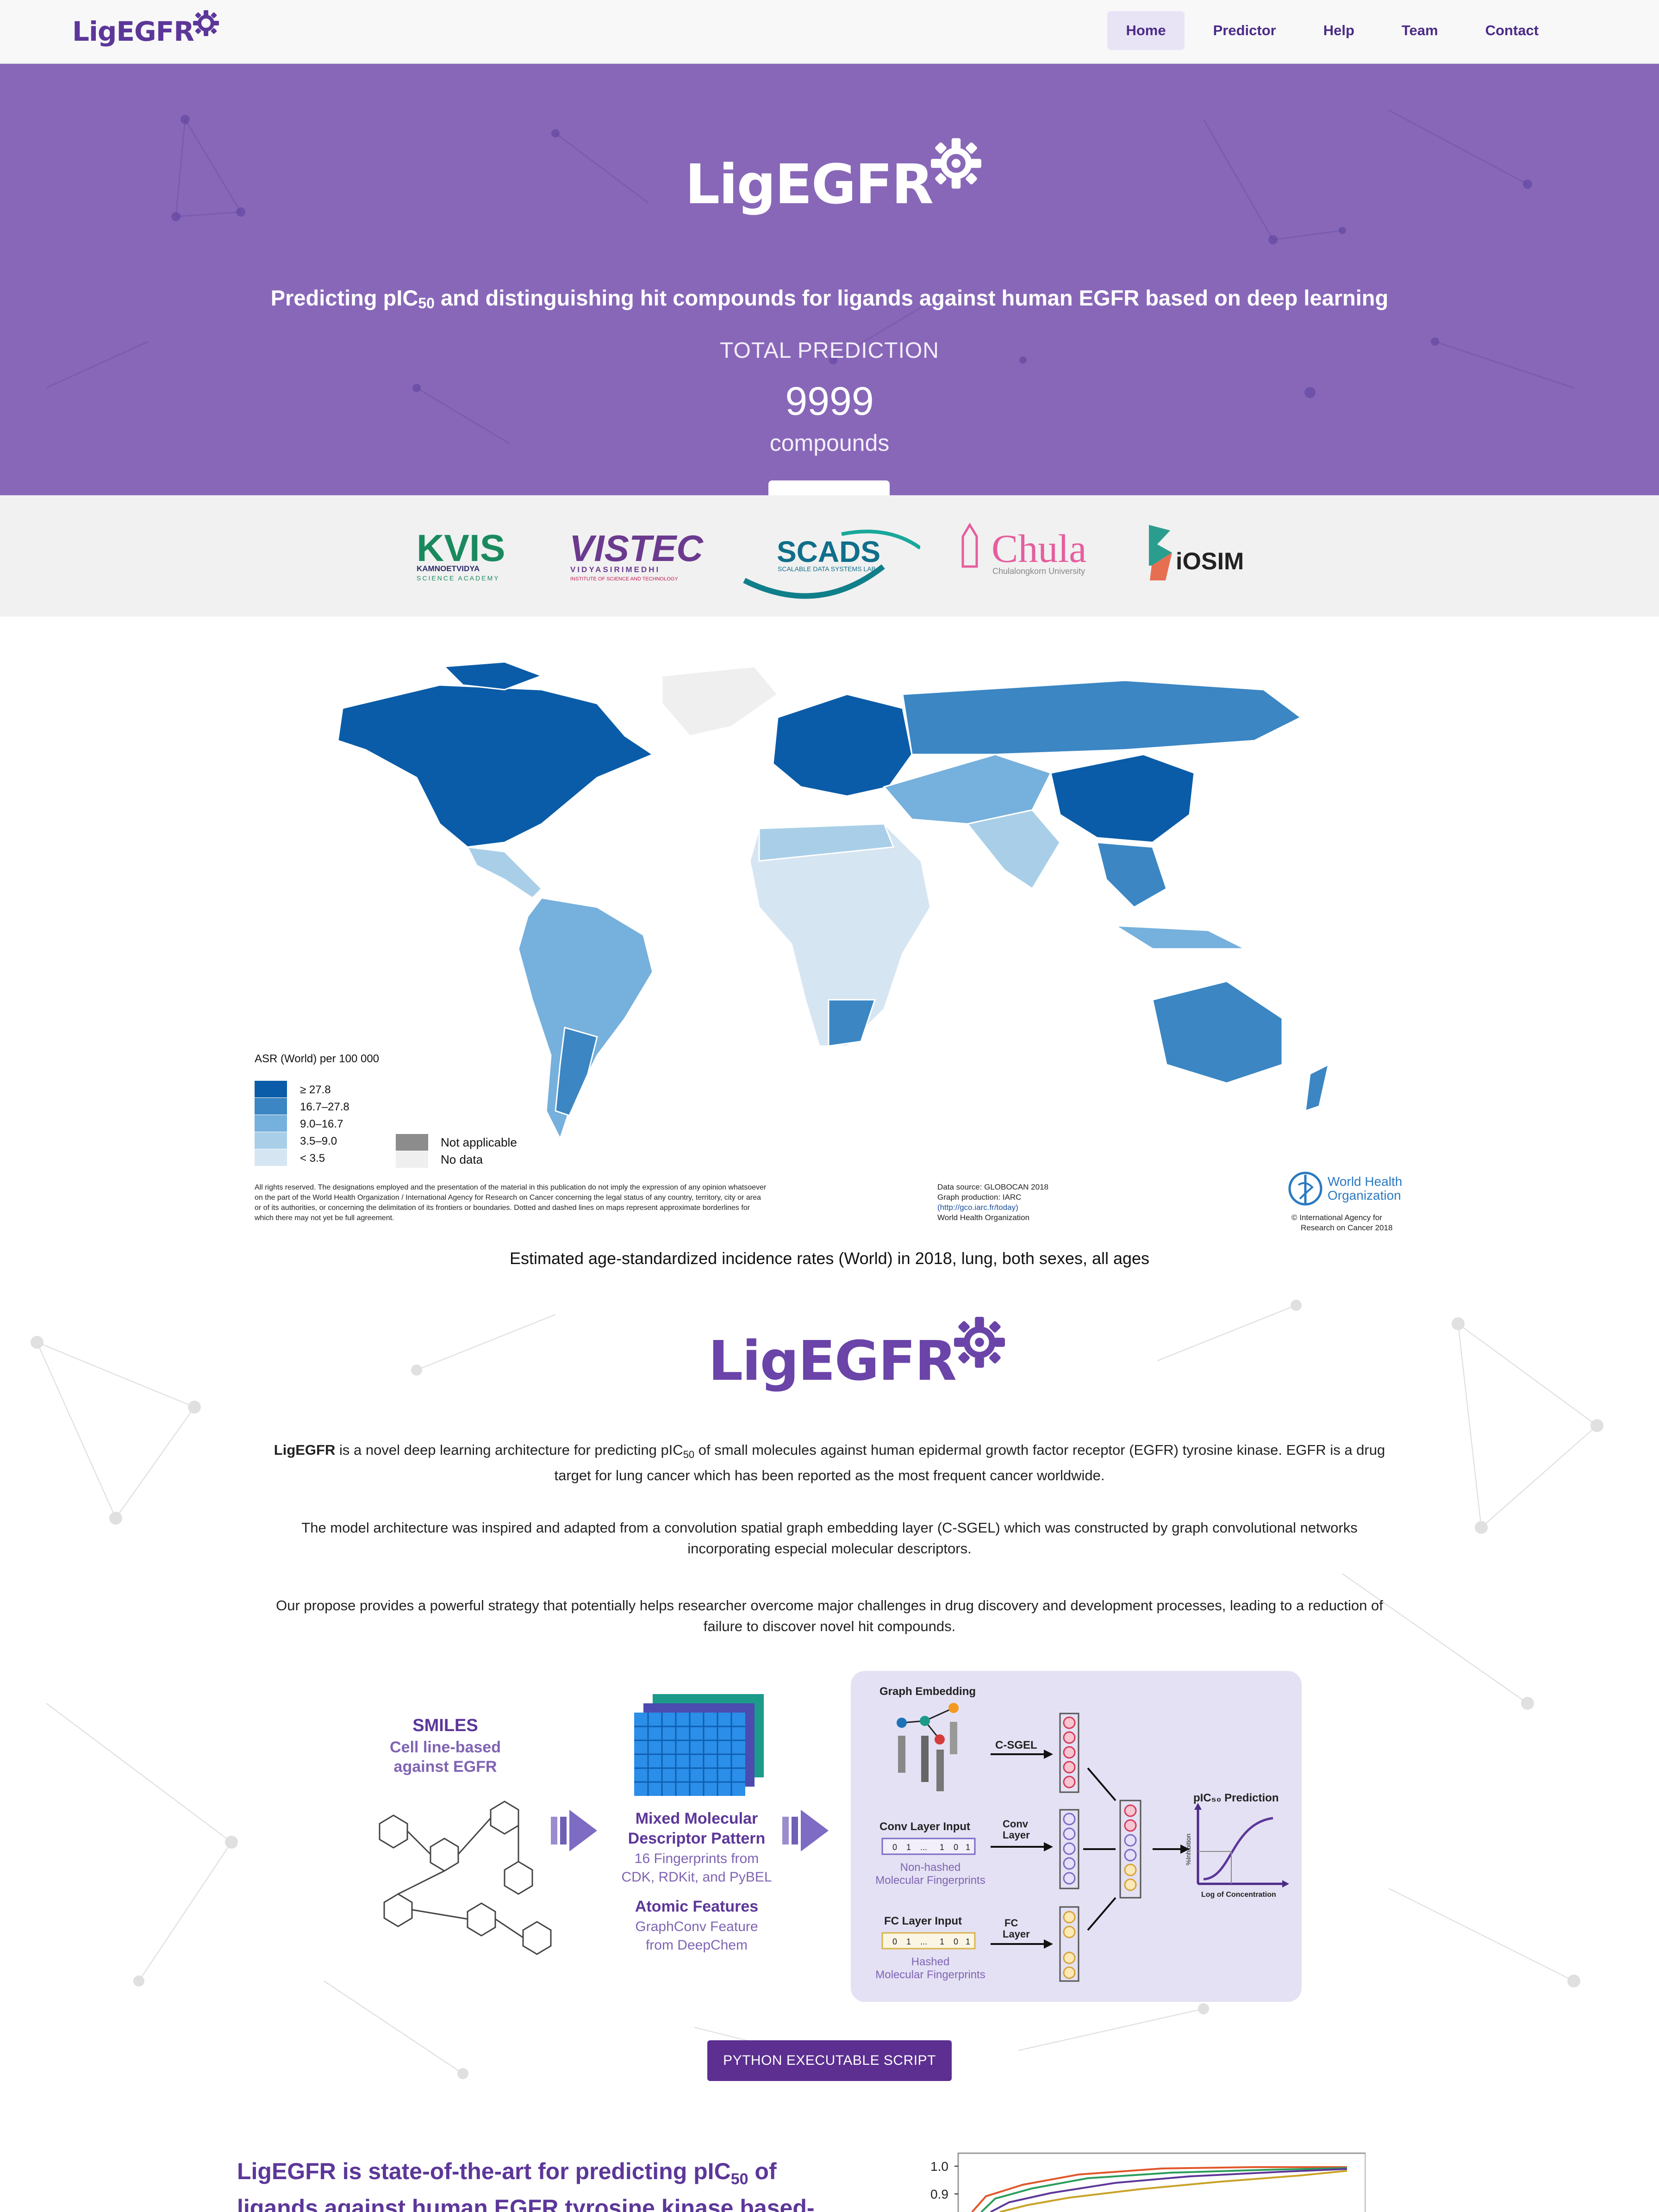  What do you see at coordinates (461, 548) in the screenshot?
I see `svg-text: KVIS` at bounding box center [461, 548].